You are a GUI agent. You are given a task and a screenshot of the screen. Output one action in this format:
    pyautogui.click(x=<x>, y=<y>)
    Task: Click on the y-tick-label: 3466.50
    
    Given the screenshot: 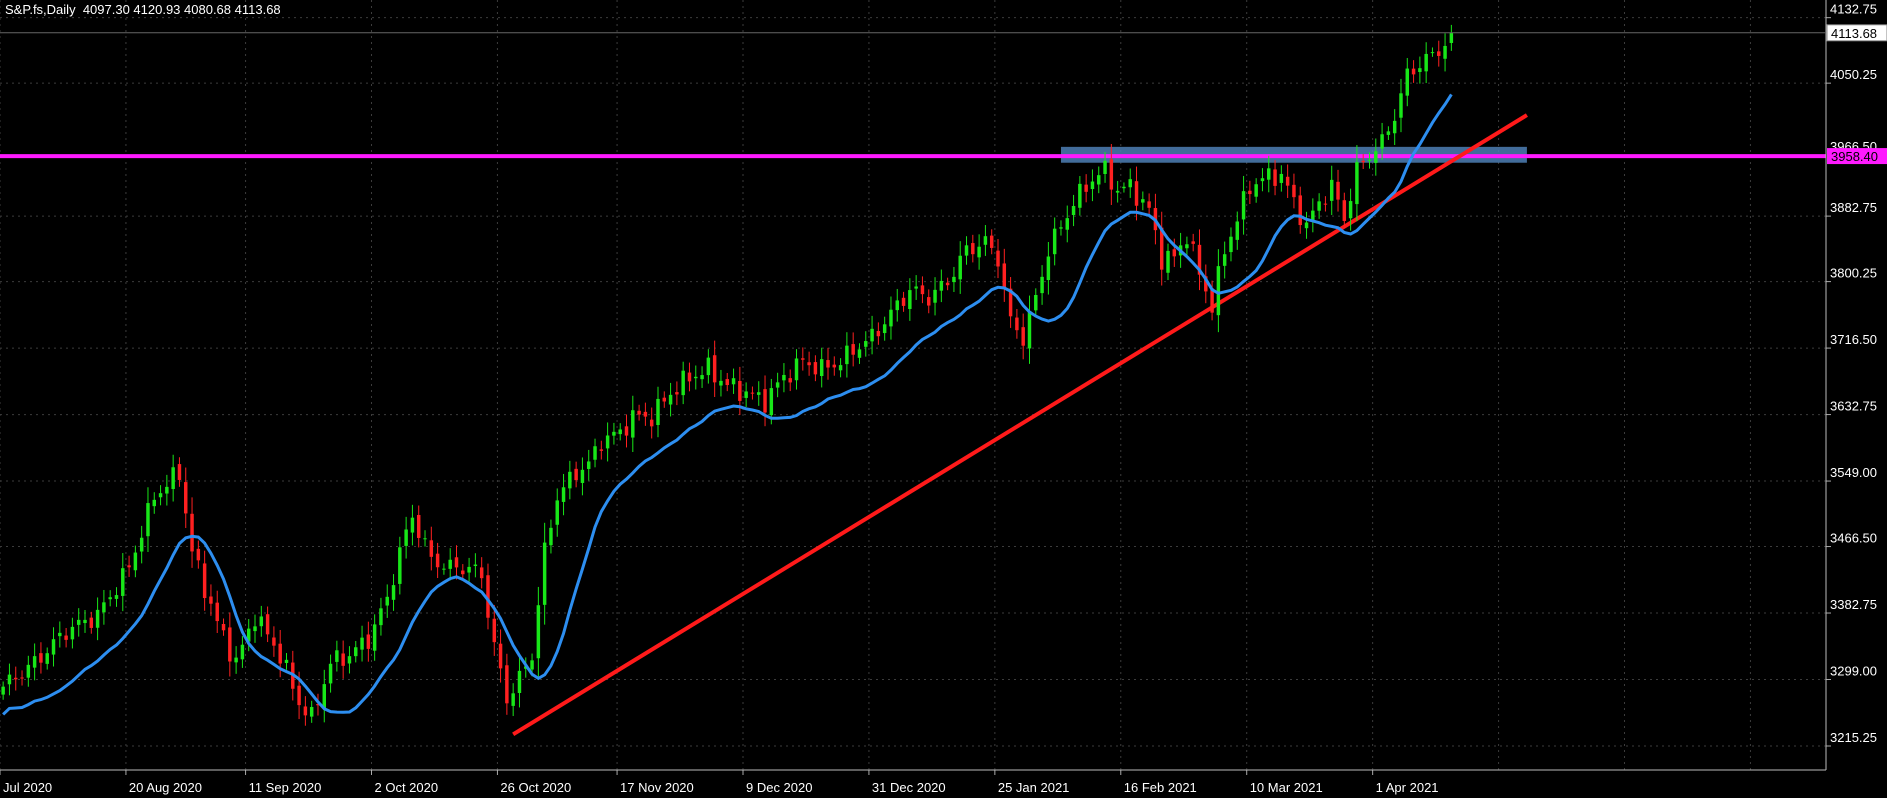 What is the action you would take?
    pyautogui.click(x=1853, y=538)
    